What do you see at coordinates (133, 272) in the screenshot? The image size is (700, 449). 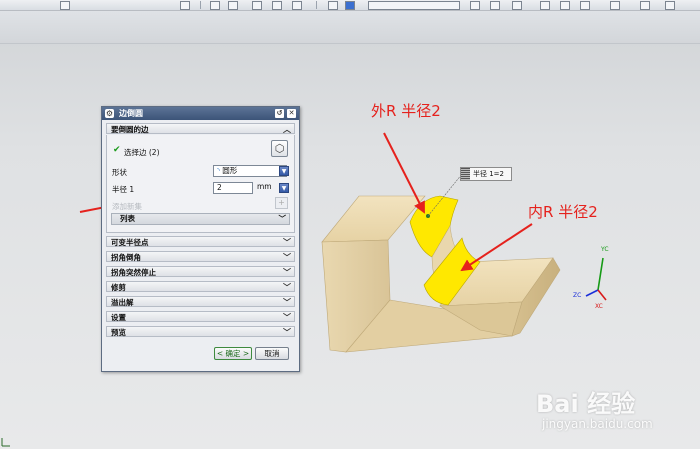 I see `section-stop-short-label: 拐角突然停止` at bounding box center [133, 272].